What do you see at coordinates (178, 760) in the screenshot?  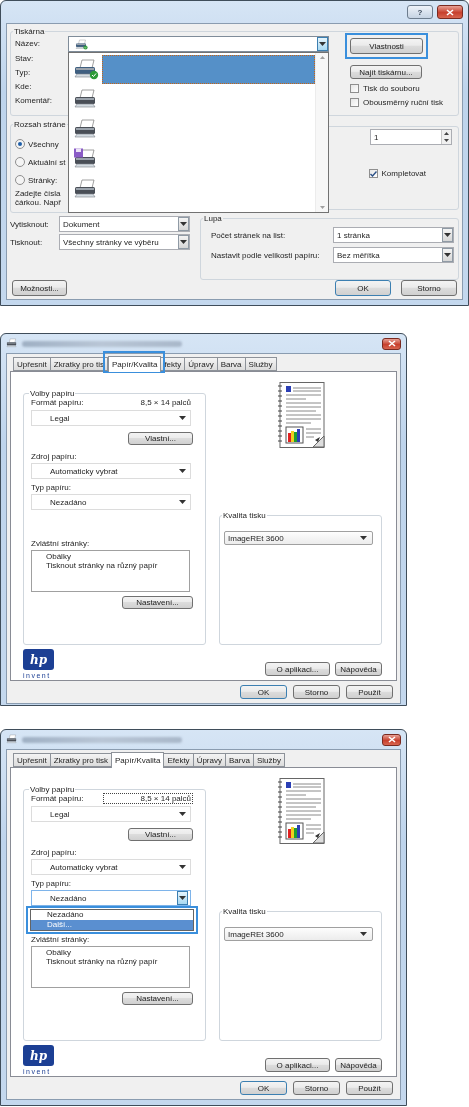 I see `tab: Efekty` at bounding box center [178, 760].